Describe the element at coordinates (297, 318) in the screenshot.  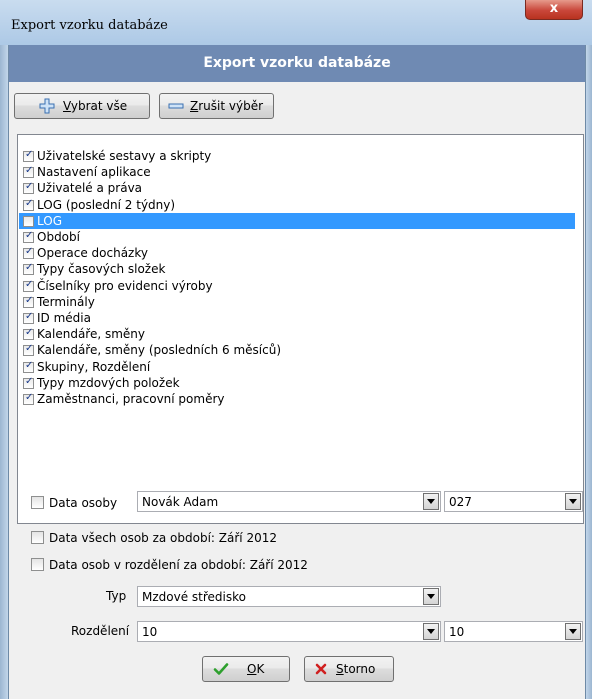
I see `list-item: ✓ ID média` at that location.